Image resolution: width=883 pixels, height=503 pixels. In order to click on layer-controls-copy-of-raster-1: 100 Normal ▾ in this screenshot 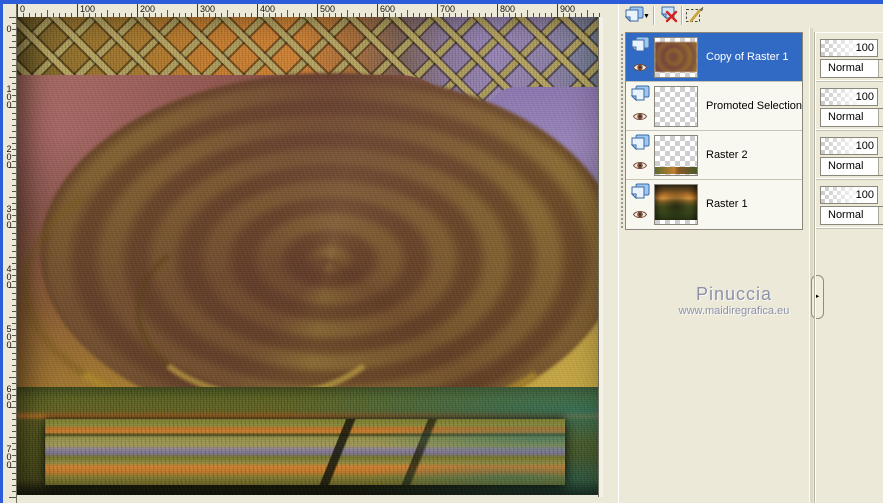, I will do `click(849, 57)`.